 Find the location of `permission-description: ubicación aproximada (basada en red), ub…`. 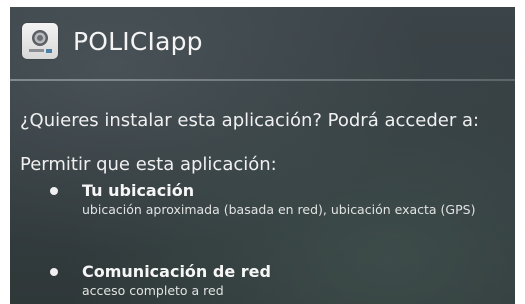

permission-description: ubicación aproximada (basada en red), ub… is located at coordinates (279, 209).